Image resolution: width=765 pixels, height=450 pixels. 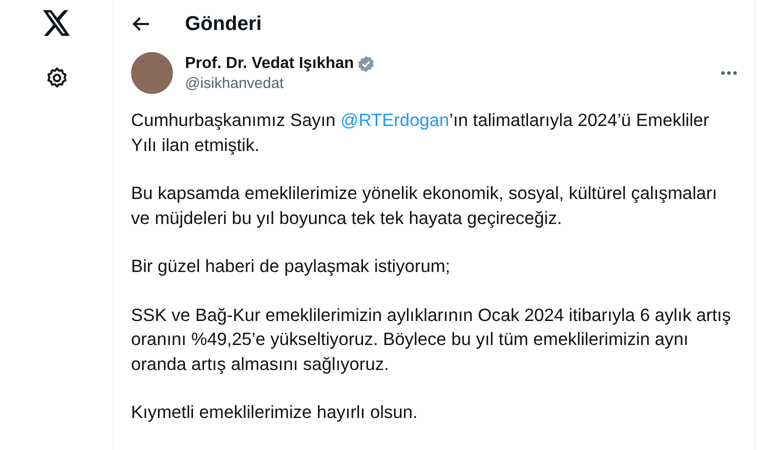 What do you see at coordinates (729, 73) in the screenshot?
I see `more-options-icon` at bounding box center [729, 73].